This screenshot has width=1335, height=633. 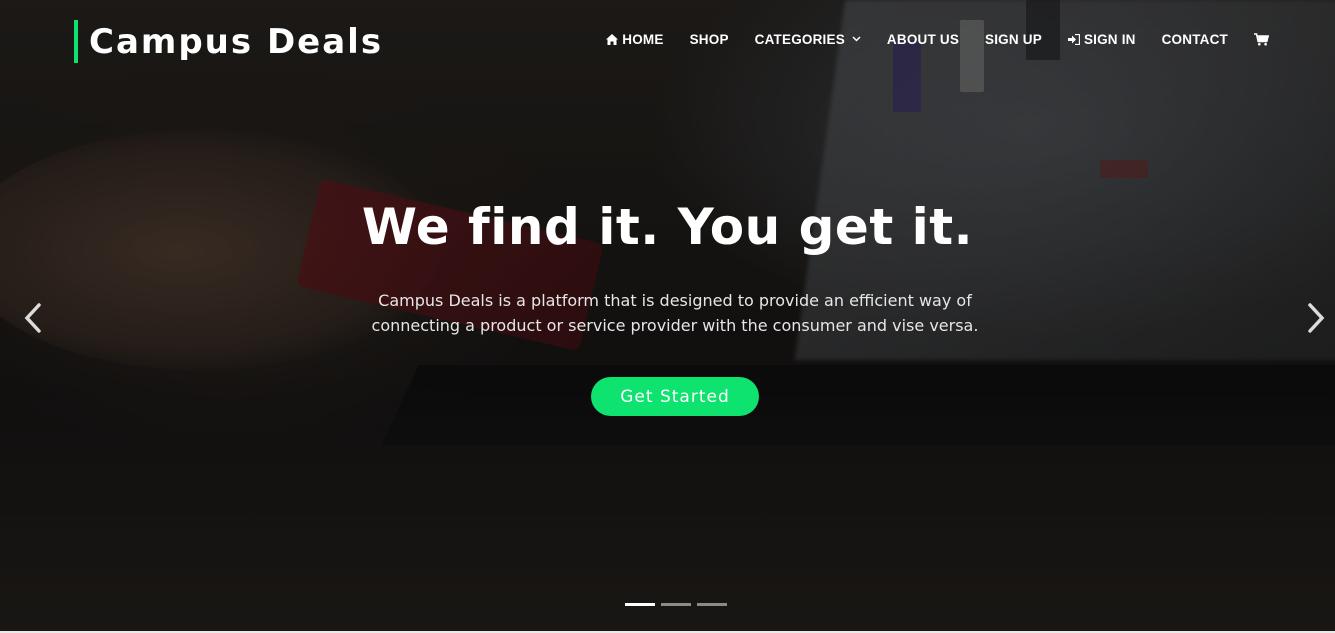 I want to click on nav-contact-label: CONTACT, so click(x=1194, y=39).